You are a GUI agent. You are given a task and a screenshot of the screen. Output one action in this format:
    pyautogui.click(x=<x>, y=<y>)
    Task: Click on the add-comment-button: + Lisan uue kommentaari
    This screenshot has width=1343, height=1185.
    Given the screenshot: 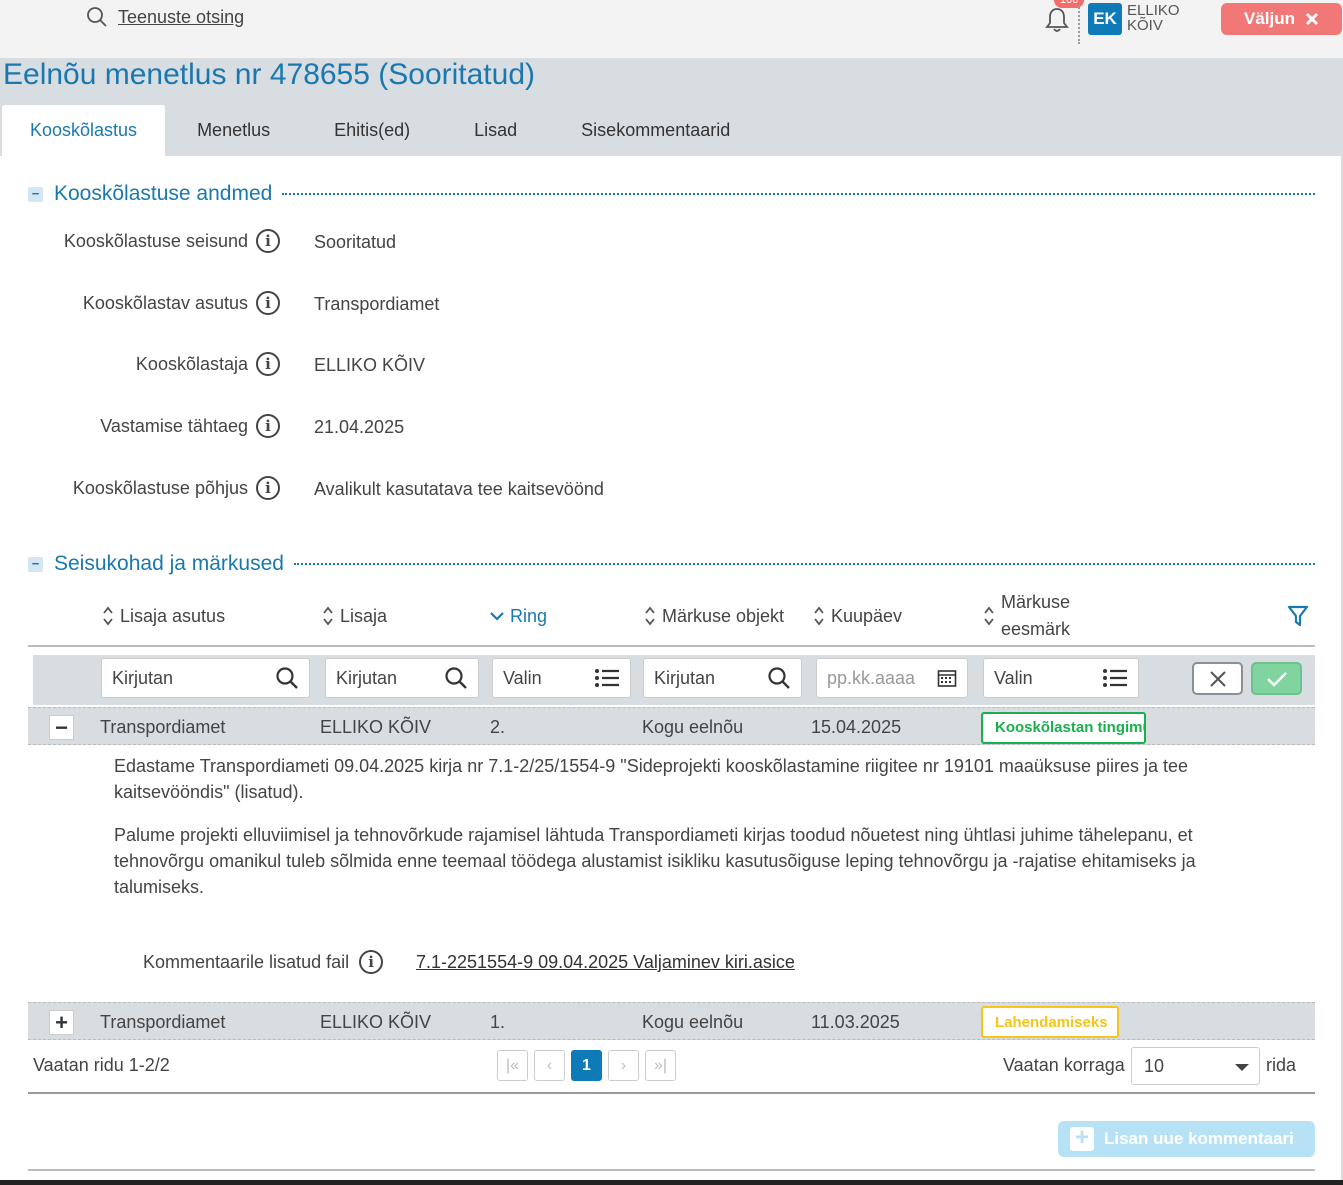 What is the action you would take?
    pyautogui.click(x=1186, y=1139)
    